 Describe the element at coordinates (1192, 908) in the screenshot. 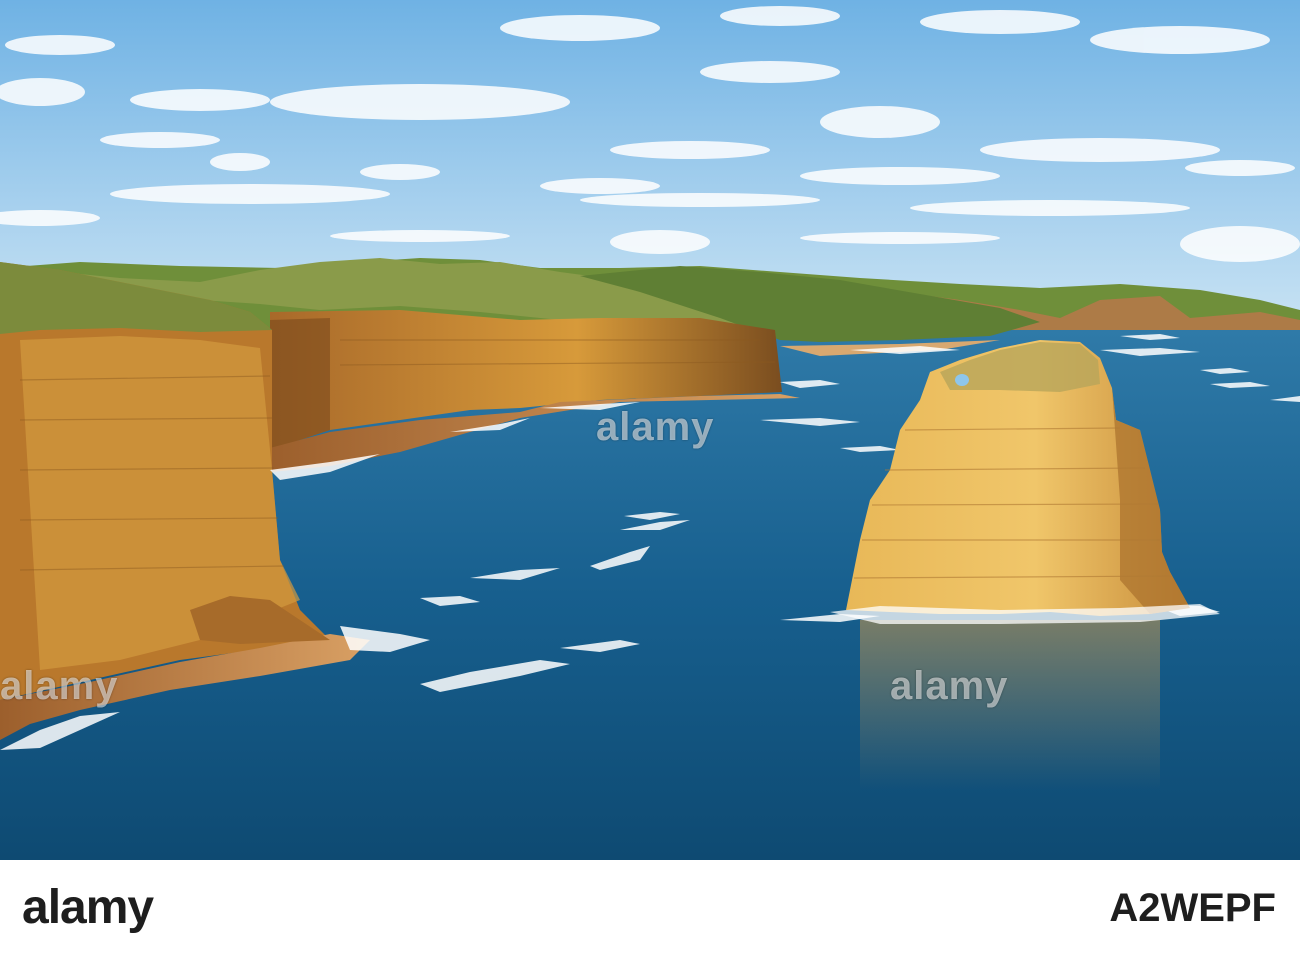

I see `image-code: A2WEPF` at that location.